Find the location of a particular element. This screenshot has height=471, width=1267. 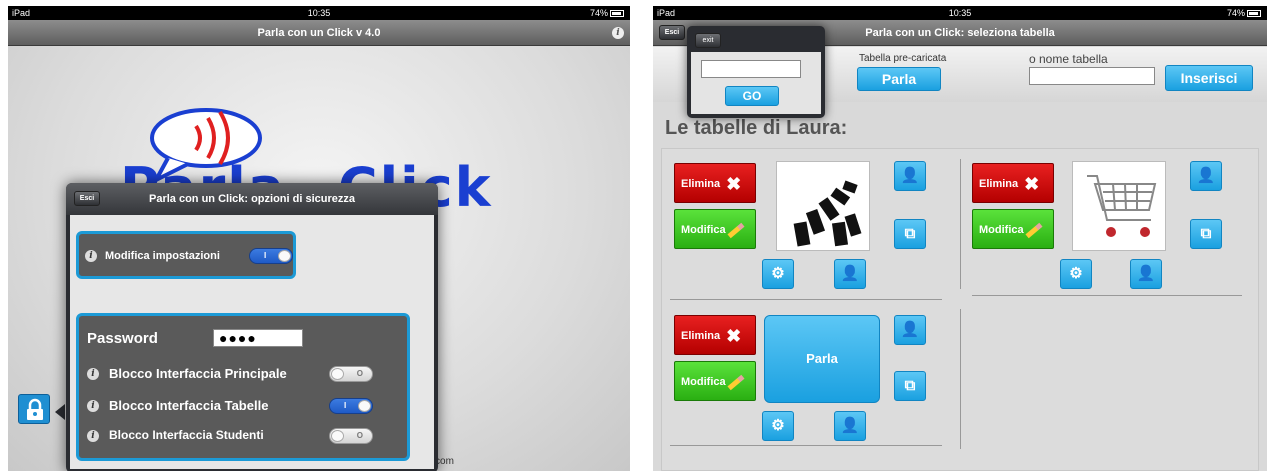

nav-bar: Parla con un Click v 4.0 i is located at coordinates (319, 33).